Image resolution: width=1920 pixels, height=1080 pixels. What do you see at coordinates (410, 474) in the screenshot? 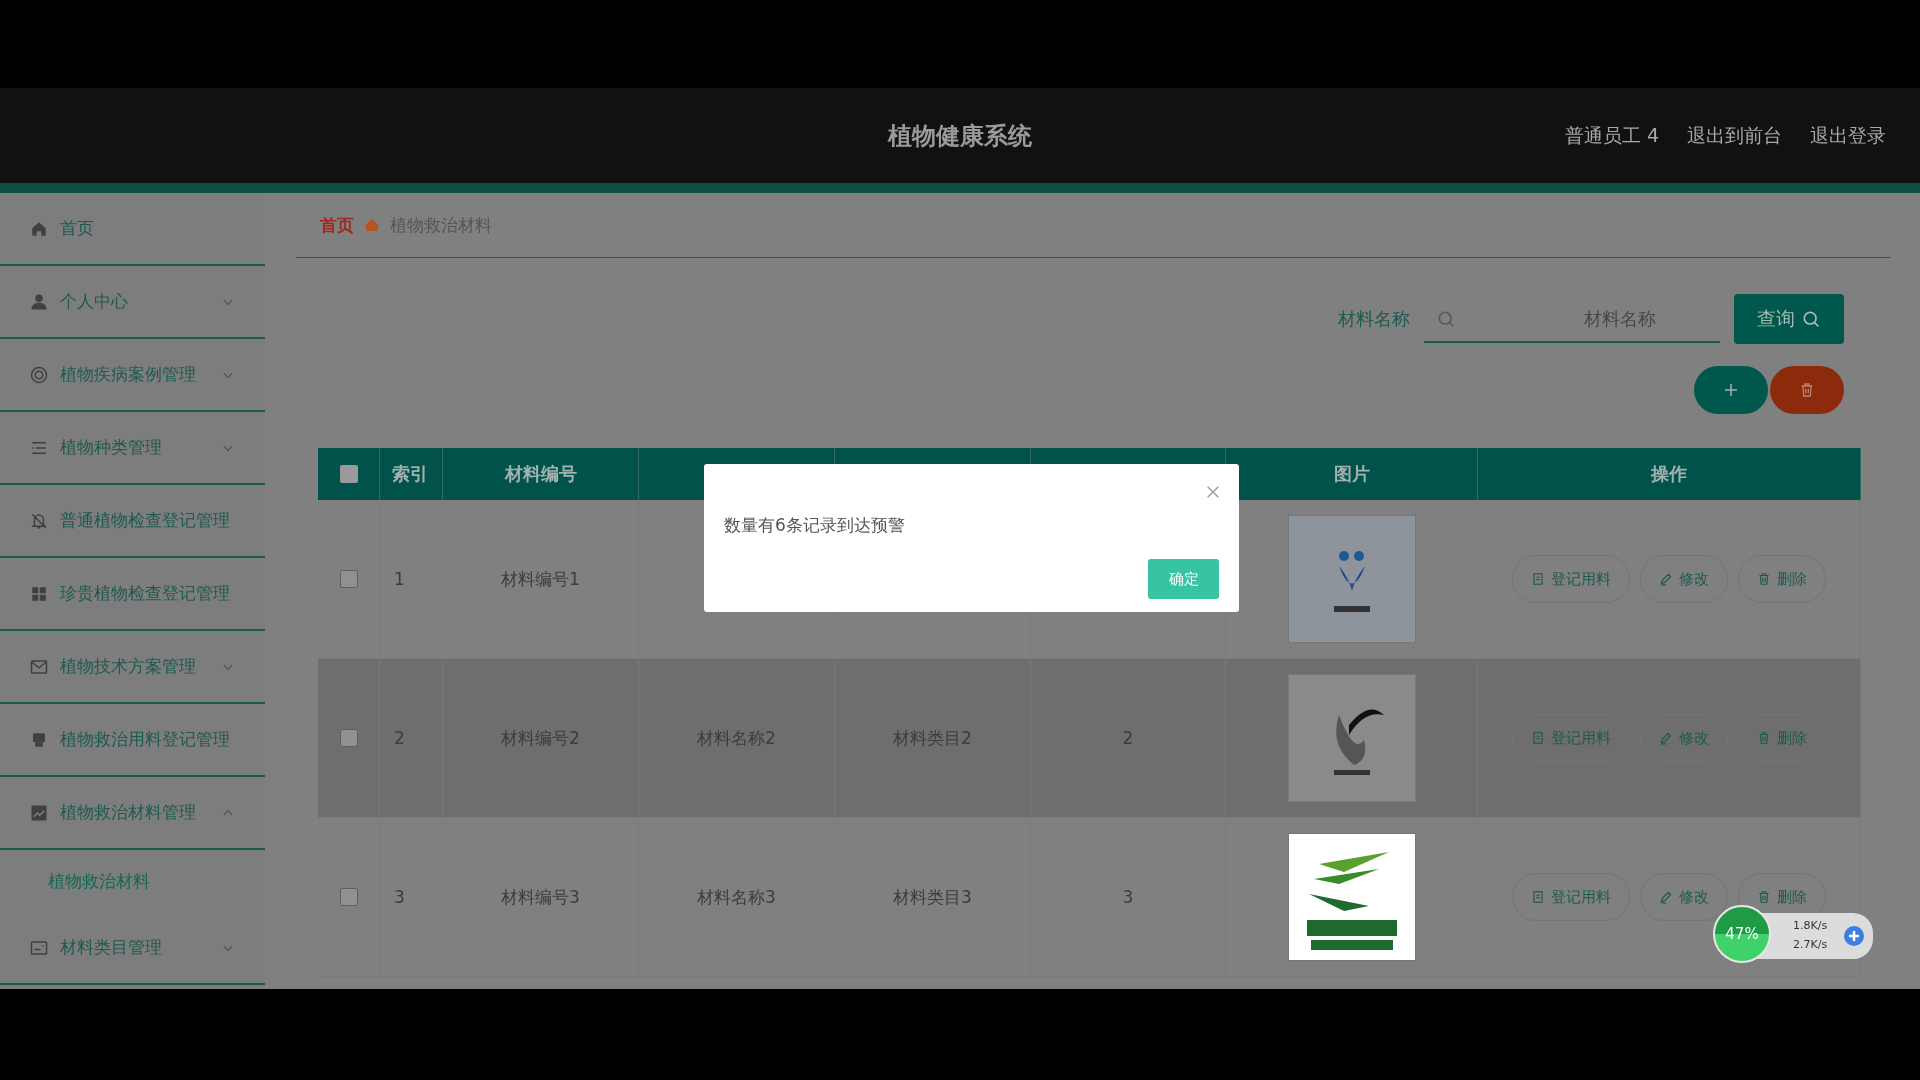
I see `column-header: 索引` at bounding box center [410, 474].